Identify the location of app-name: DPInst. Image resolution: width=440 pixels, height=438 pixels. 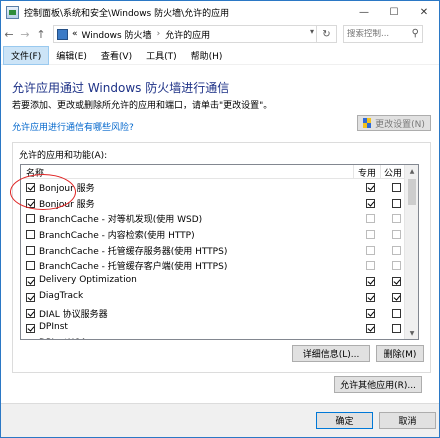
(53, 327).